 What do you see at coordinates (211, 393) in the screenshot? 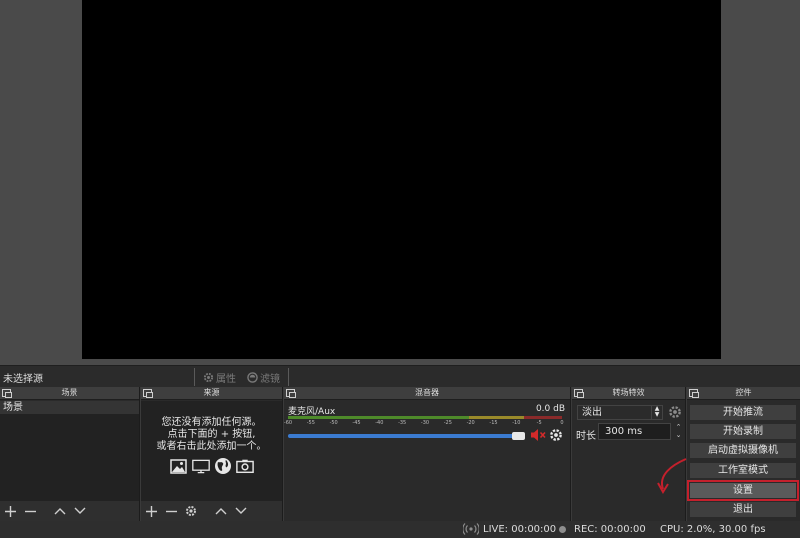
I see `sources-panel-title: 来源` at bounding box center [211, 393].